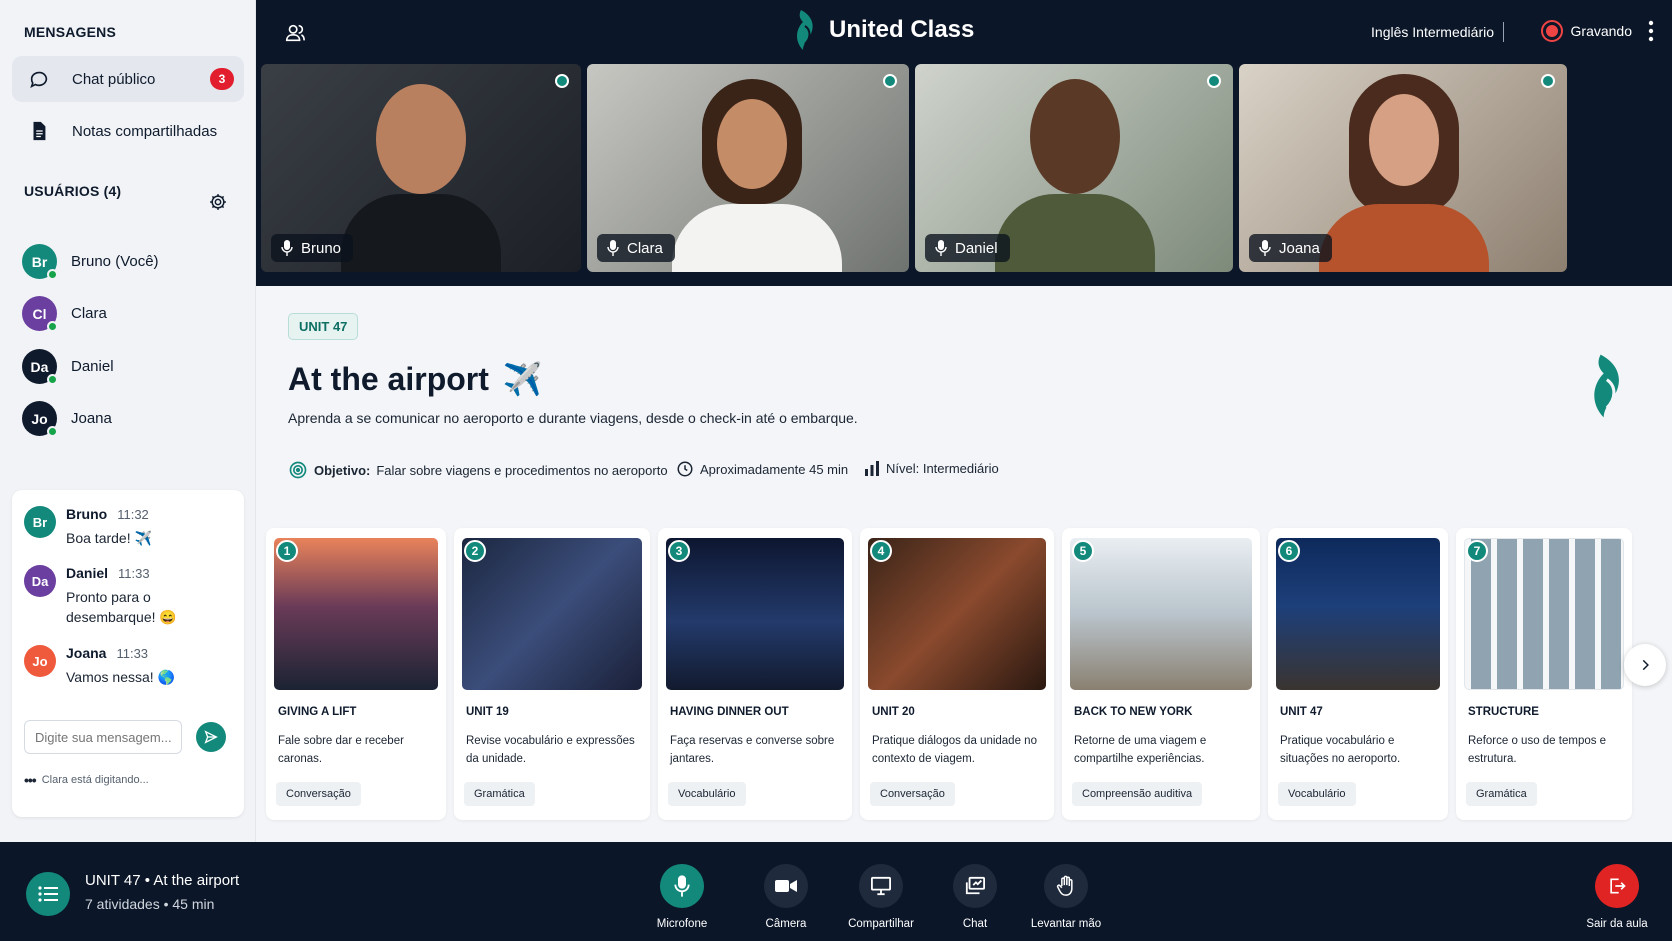 This screenshot has height=941, width=1672. I want to click on current-lesson-title: UNIT 47 • At the airport, so click(162, 880).